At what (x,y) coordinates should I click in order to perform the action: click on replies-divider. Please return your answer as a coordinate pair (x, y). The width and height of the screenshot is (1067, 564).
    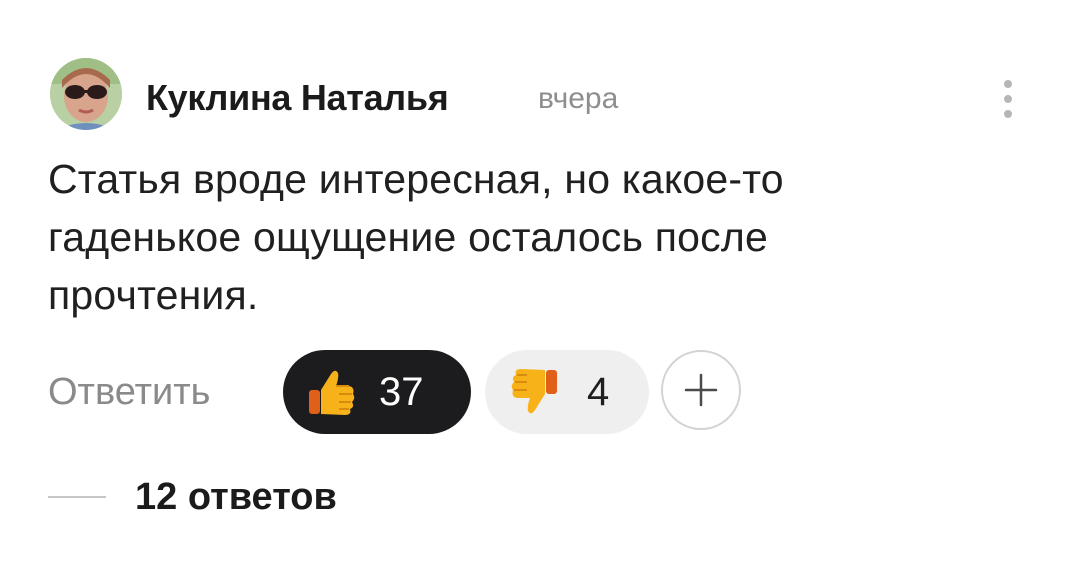
    Looking at the image, I should click on (77, 497).